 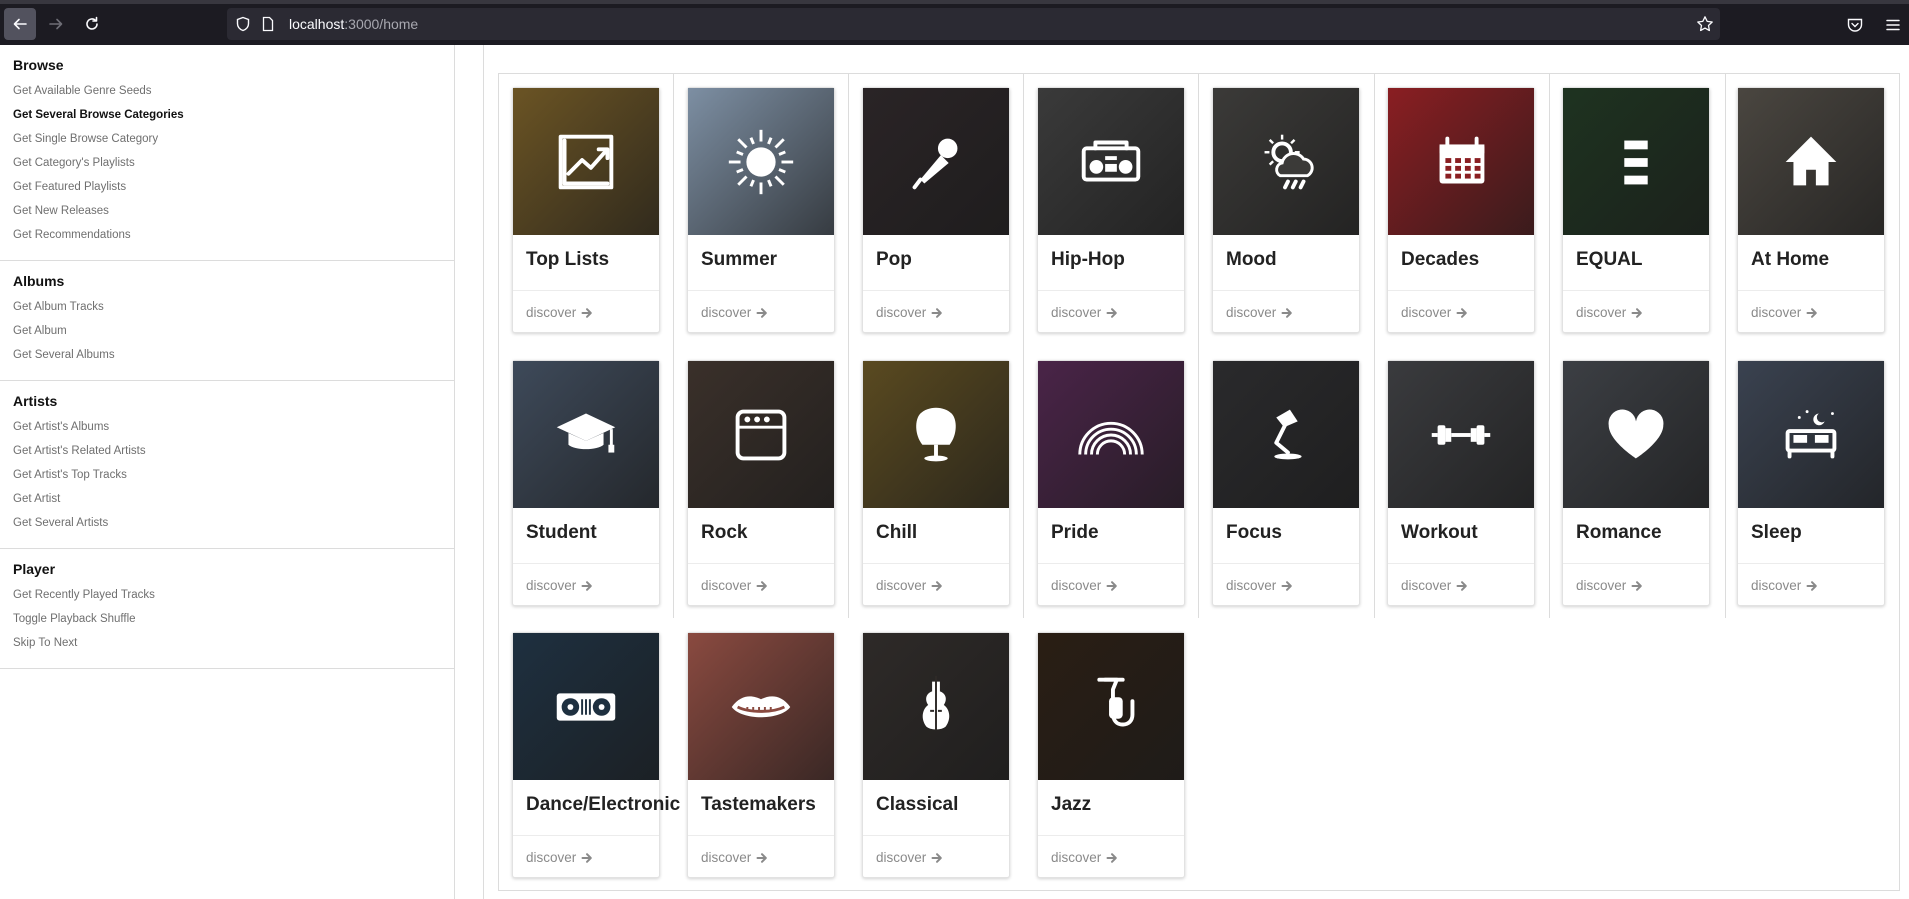 I want to click on shield-icon, so click(x=243, y=24).